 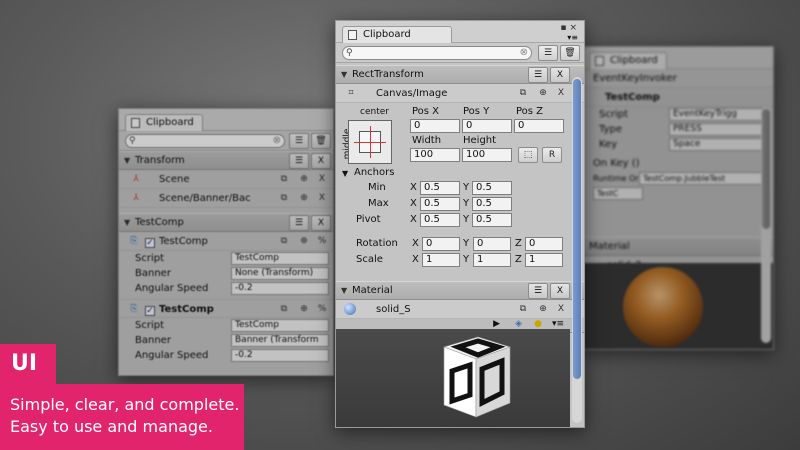 What do you see at coordinates (528, 155) in the screenshot?
I see `blueprint-mode-button: ⬚` at bounding box center [528, 155].